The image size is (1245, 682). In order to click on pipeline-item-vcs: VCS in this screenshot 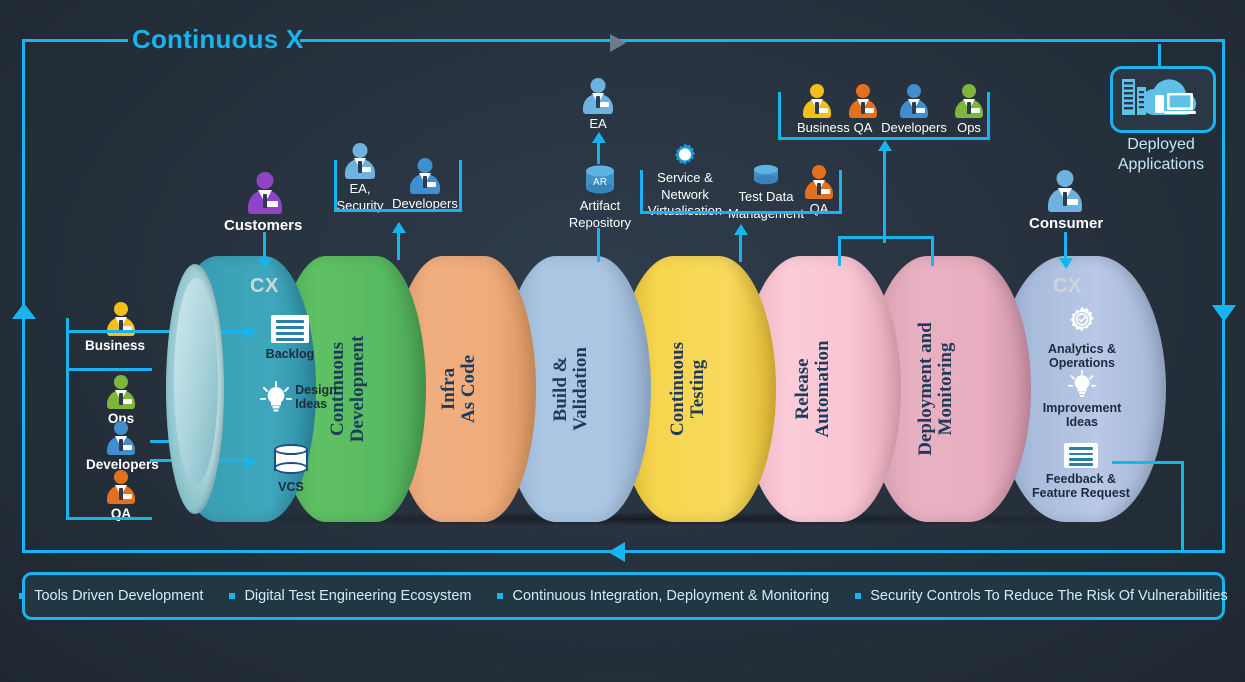, I will do `click(291, 469)`.